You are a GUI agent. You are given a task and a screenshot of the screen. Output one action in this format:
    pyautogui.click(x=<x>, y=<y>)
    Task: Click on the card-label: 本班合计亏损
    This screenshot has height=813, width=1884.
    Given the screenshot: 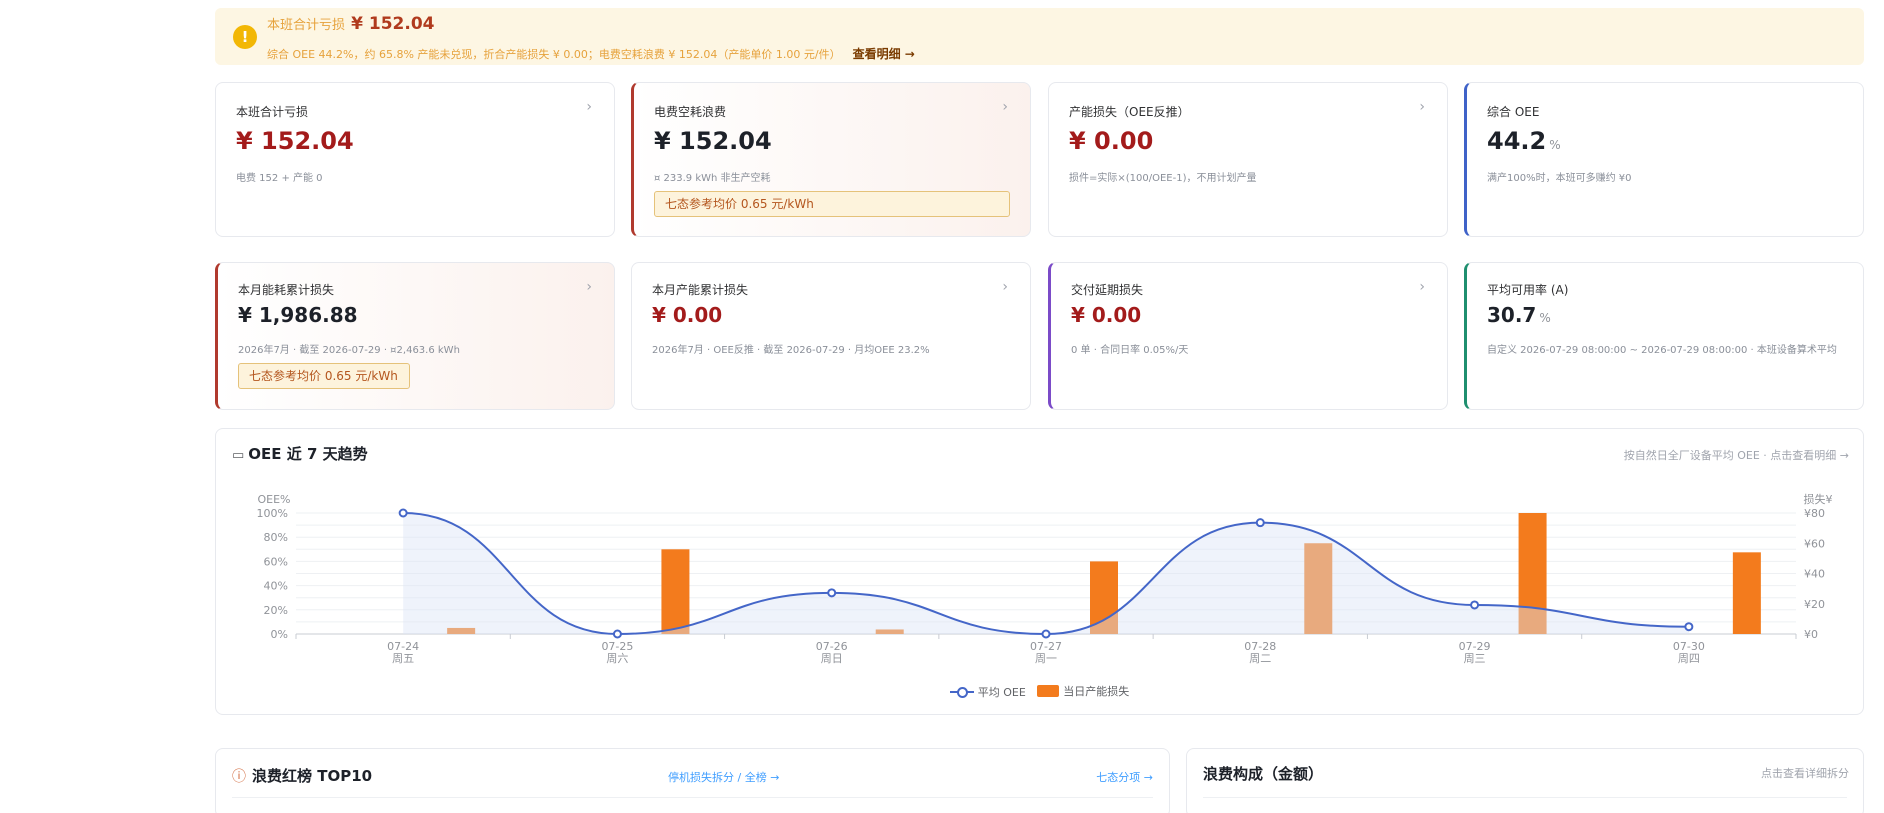 What is the action you would take?
    pyautogui.click(x=272, y=112)
    